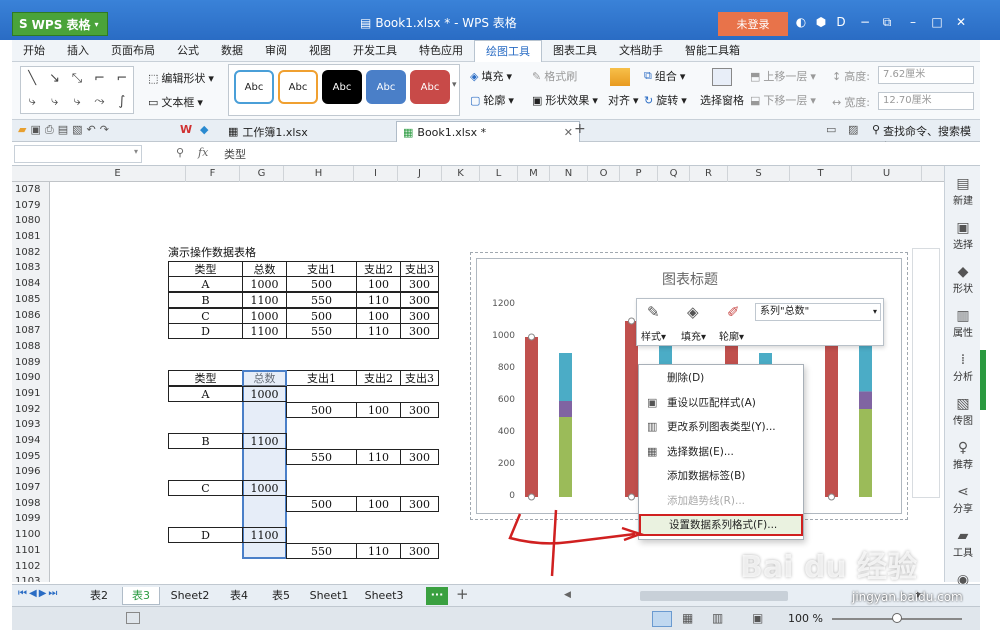 The image size is (1000, 638). I want to click on tab-book1: ▦ Book1.xlsx * ✕, so click(488, 131).